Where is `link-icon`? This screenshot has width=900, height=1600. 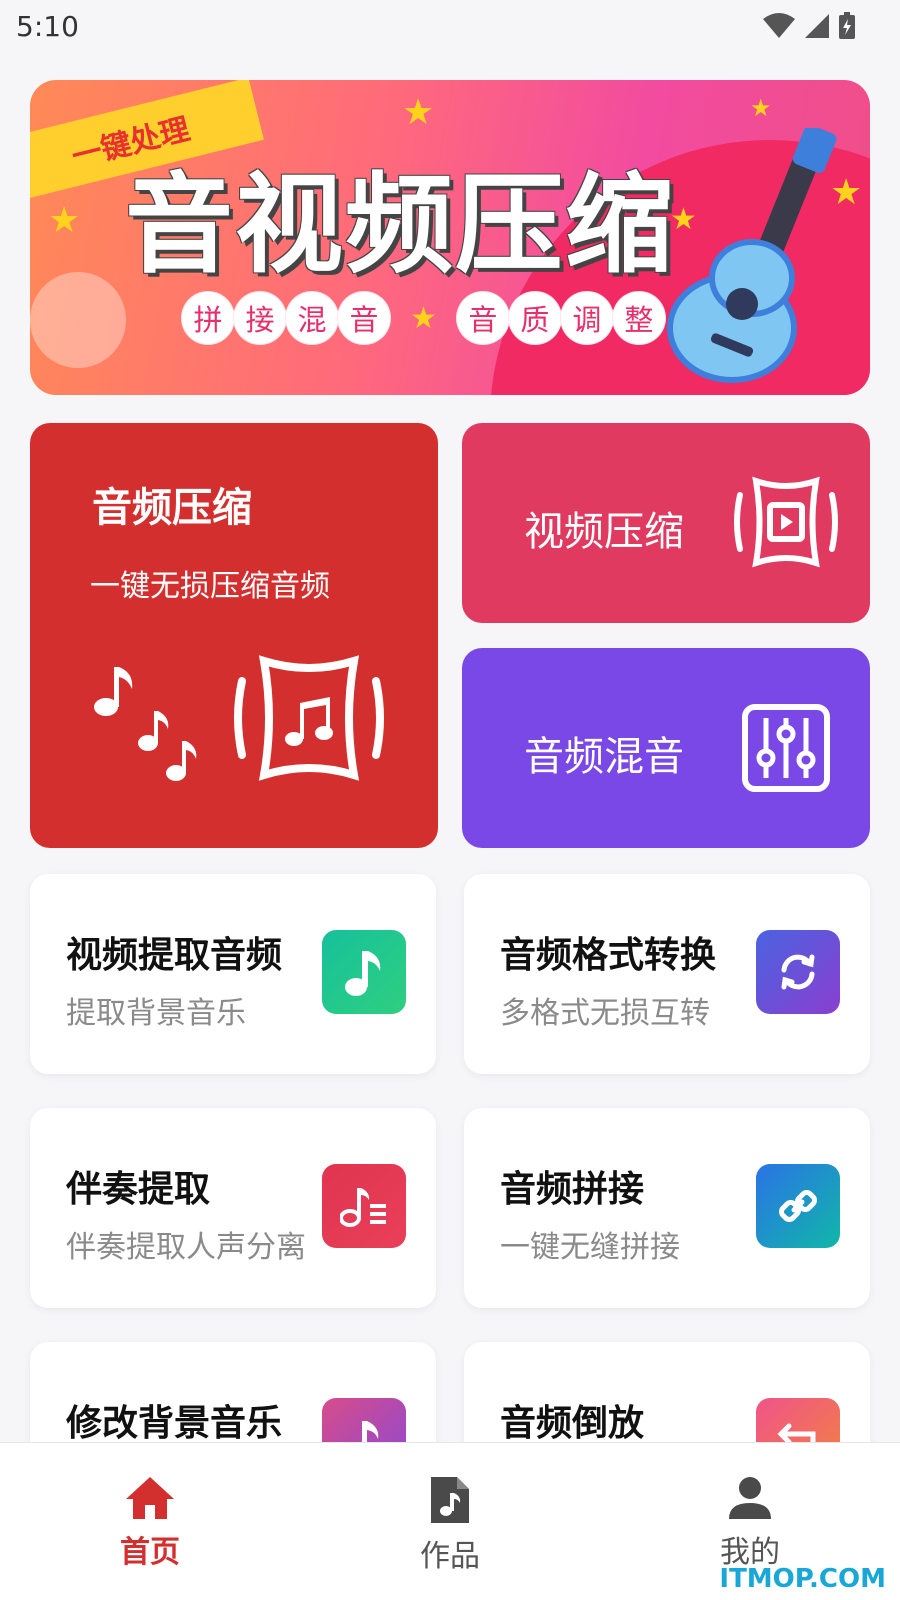
link-icon is located at coordinates (798, 1206).